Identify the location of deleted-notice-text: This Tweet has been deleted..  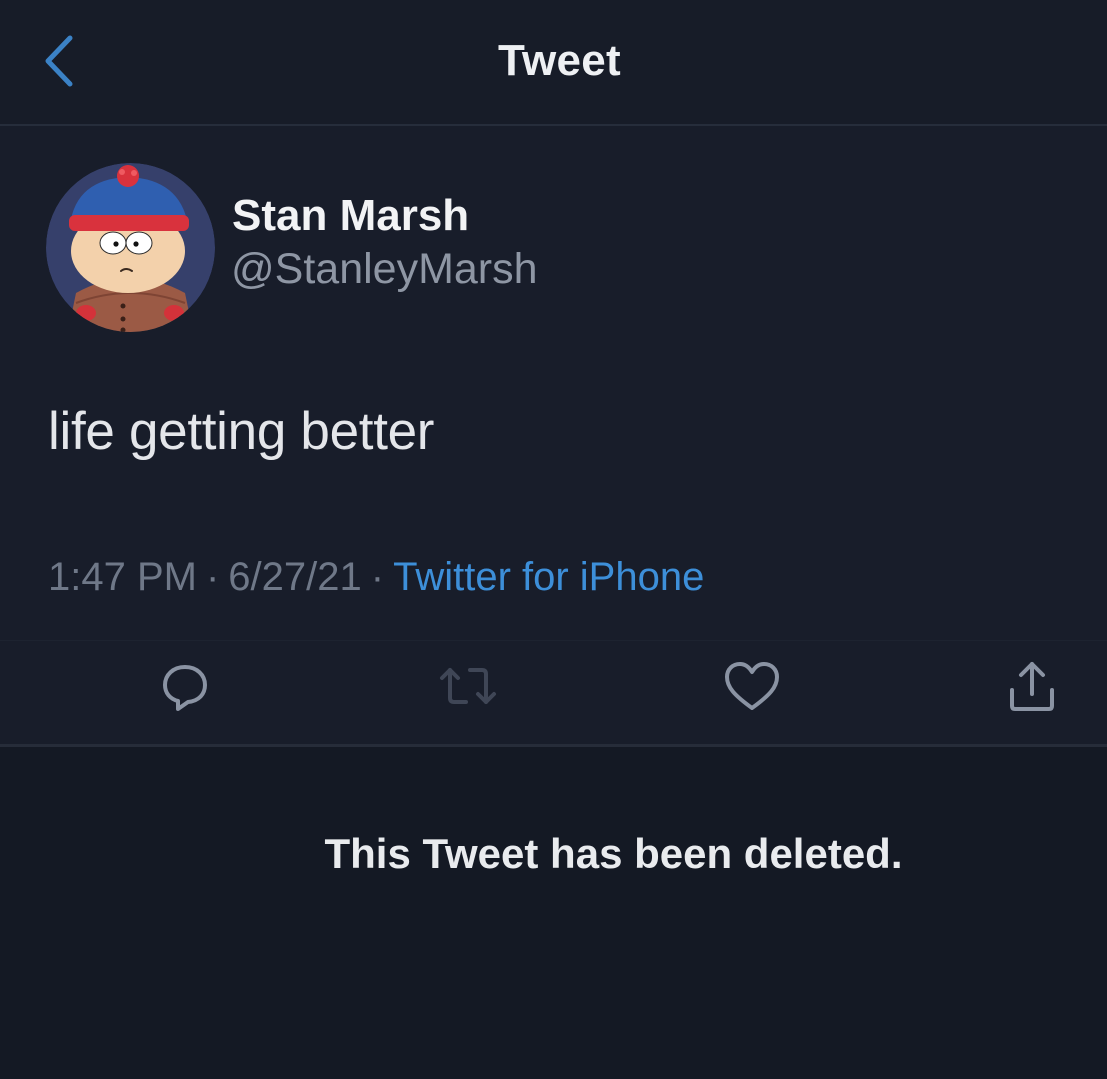
(613, 853).